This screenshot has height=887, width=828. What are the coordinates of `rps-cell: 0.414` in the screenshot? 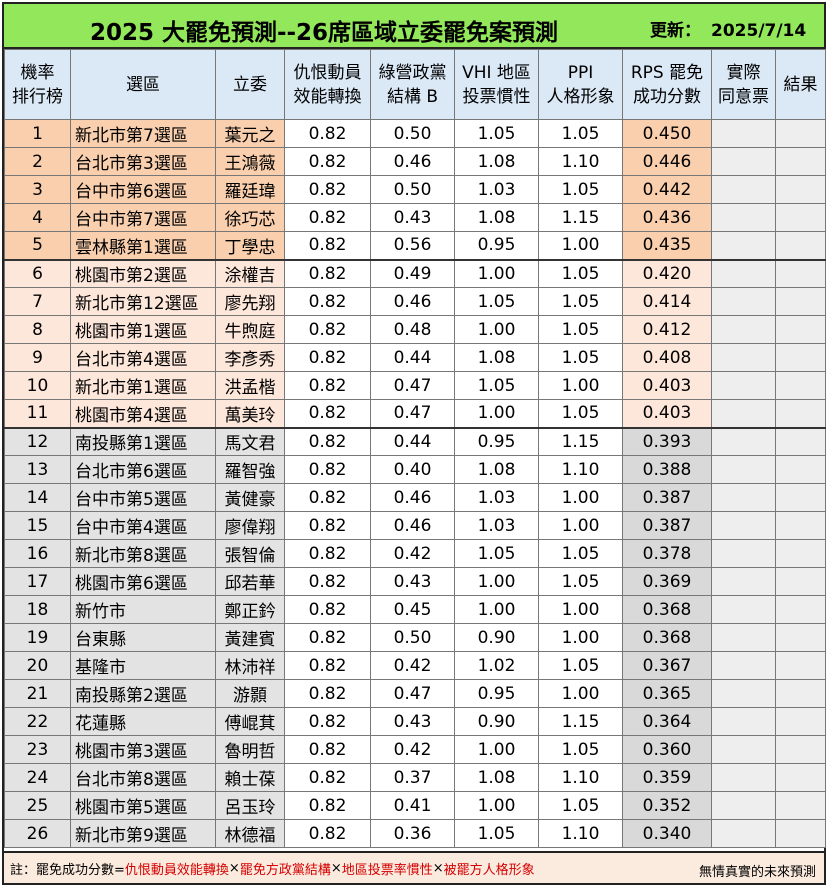 It's located at (667, 301).